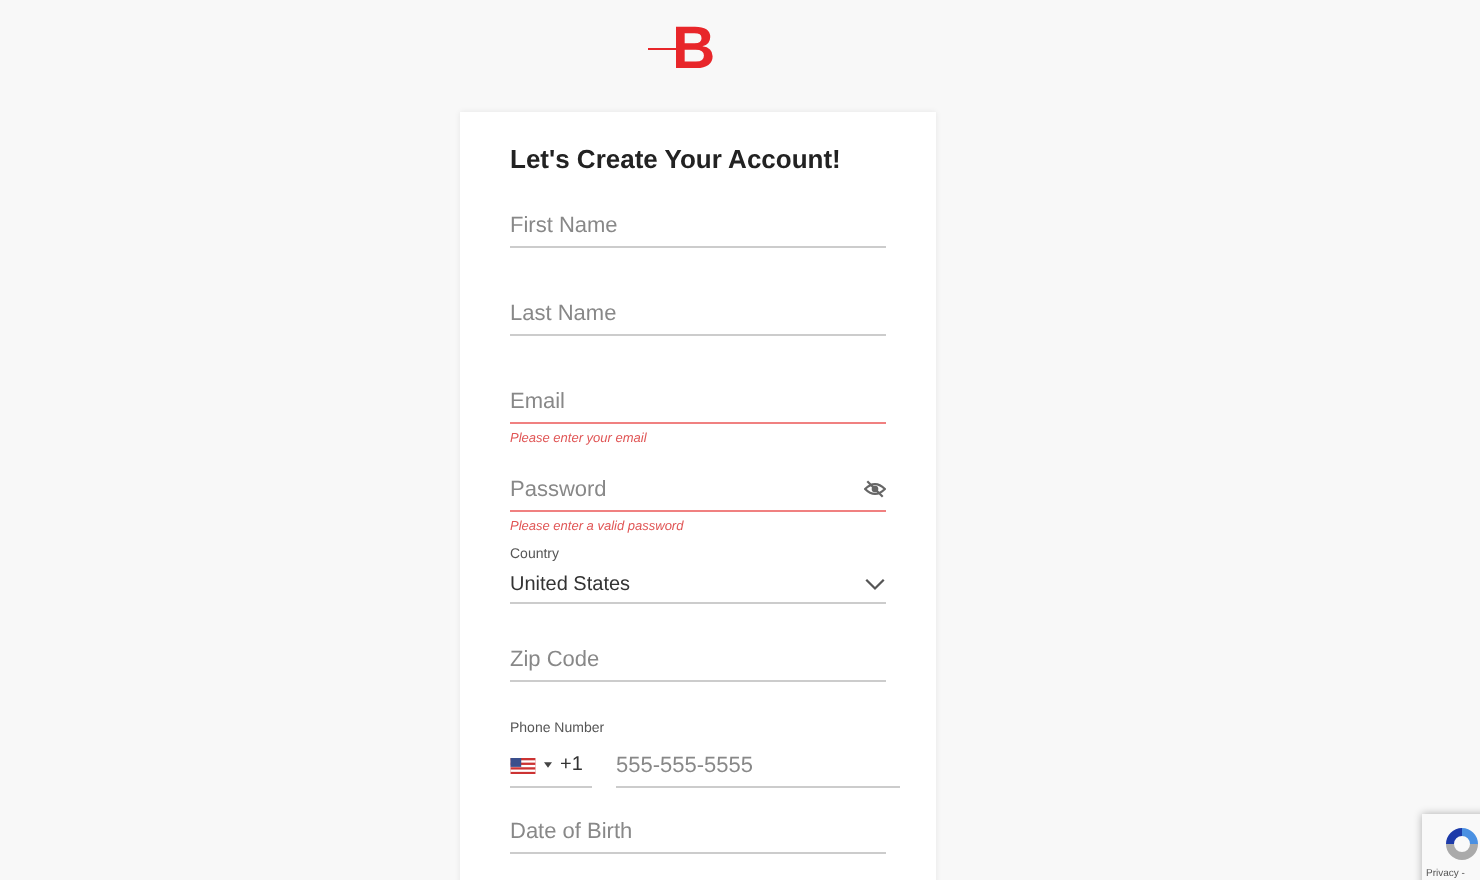 The image size is (1480, 880). I want to click on form-title: Let's Create Your Account!, so click(676, 160).